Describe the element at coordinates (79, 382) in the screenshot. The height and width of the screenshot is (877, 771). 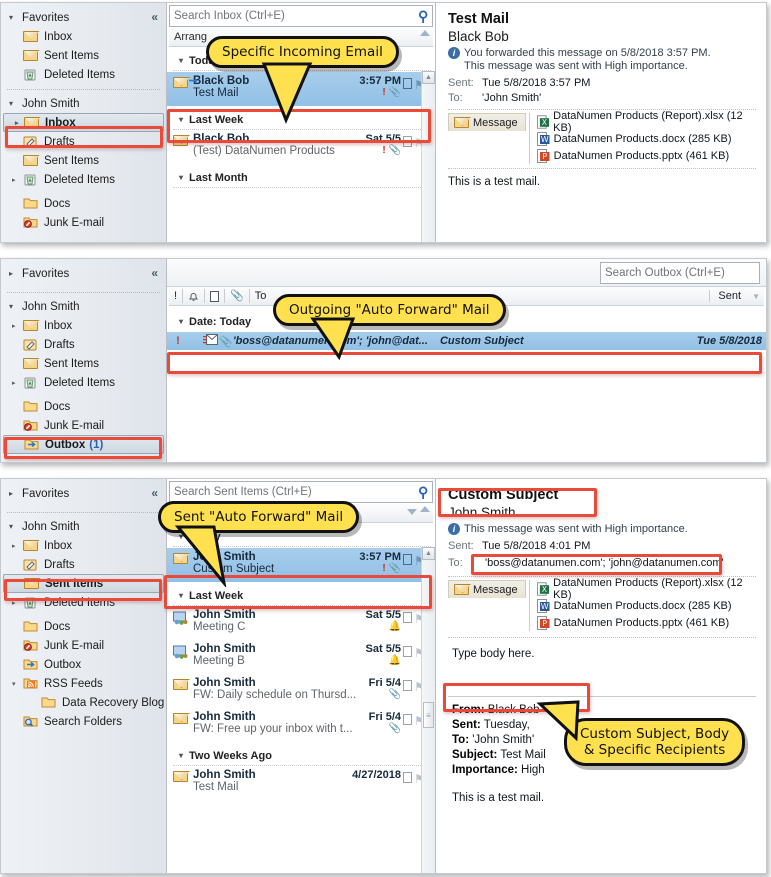
I see `sidebar-item-label: Deleted Items` at that location.